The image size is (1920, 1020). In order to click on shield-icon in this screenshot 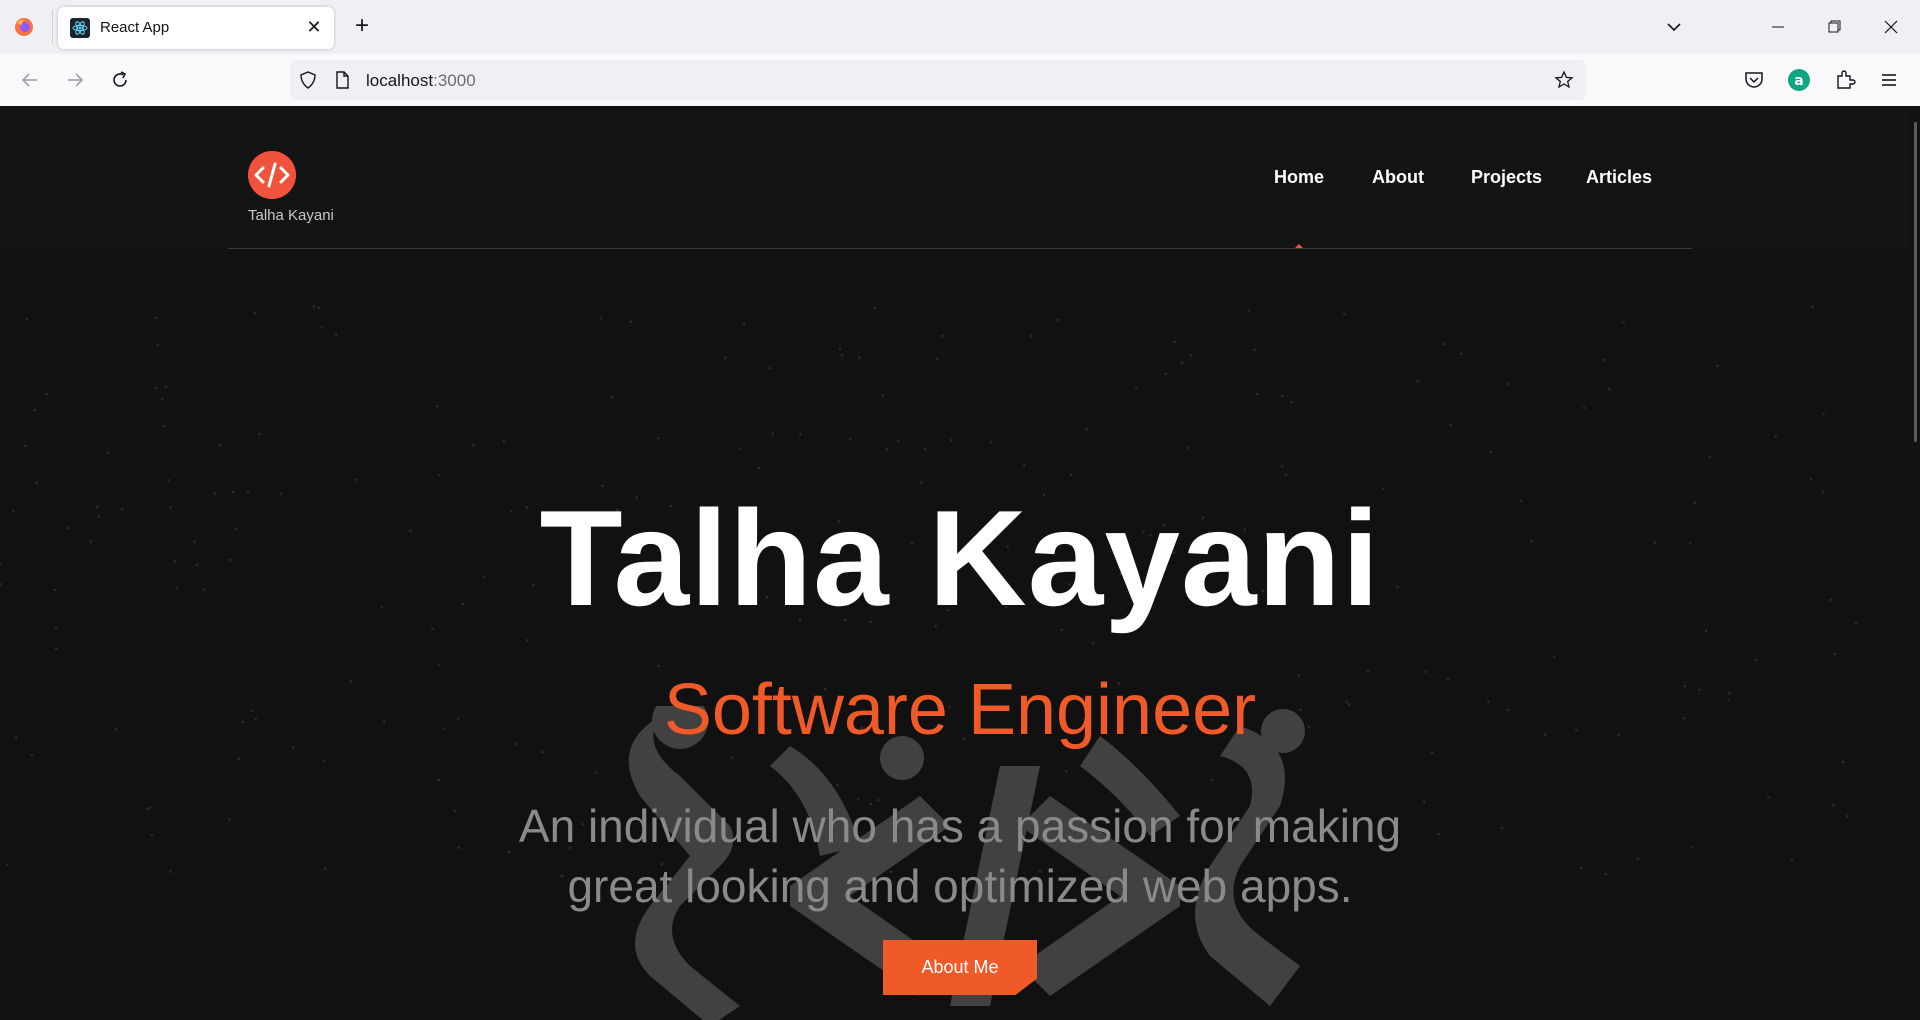, I will do `click(308, 80)`.